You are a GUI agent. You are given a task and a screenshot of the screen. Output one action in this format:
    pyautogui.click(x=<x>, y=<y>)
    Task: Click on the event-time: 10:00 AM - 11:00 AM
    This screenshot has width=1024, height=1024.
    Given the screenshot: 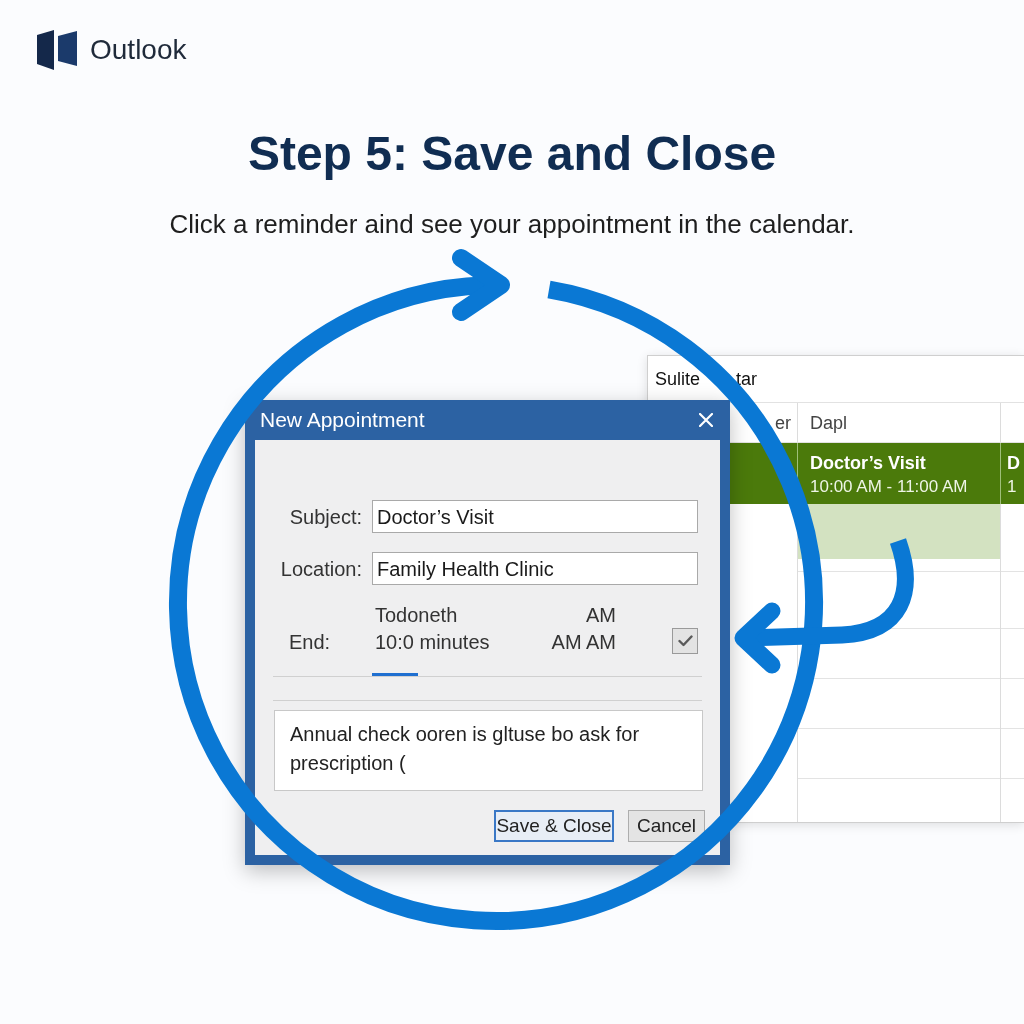 What is the action you would take?
    pyautogui.click(x=889, y=487)
    